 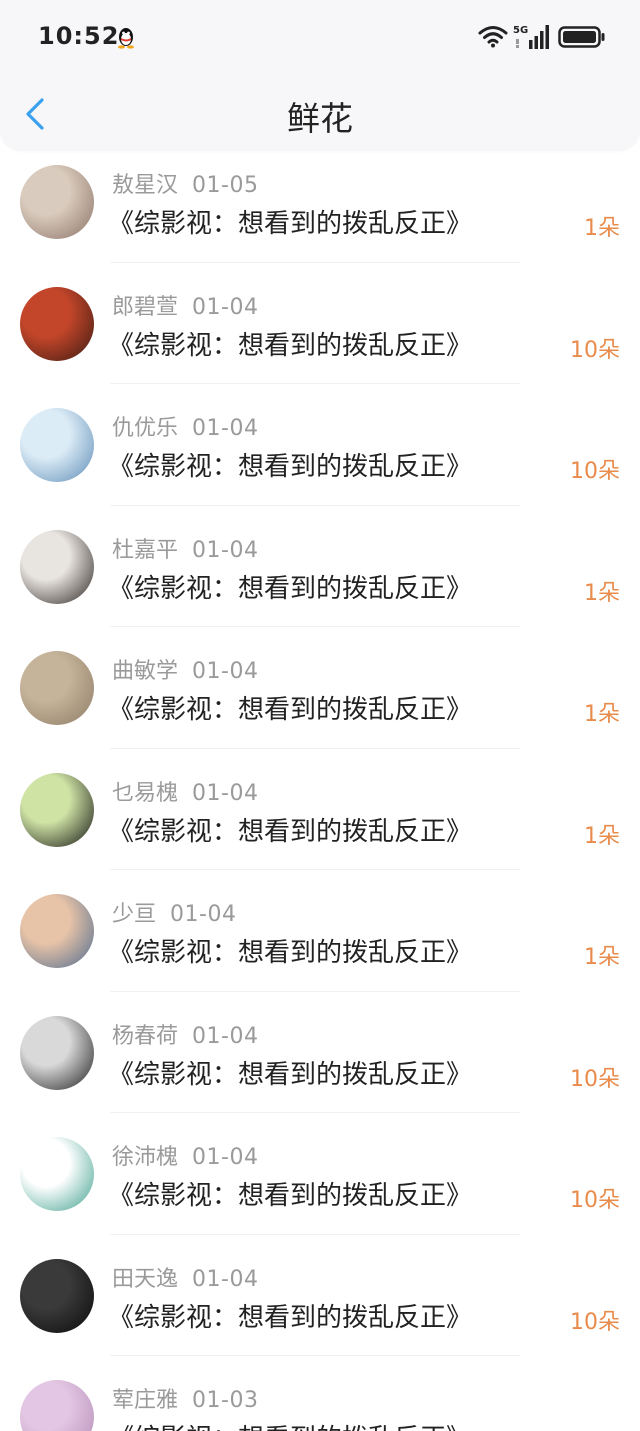 What do you see at coordinates (185, 669) in the screenshot?
I see `user-meta: 曲敏学 01-04` at bounding box center [185, 669].